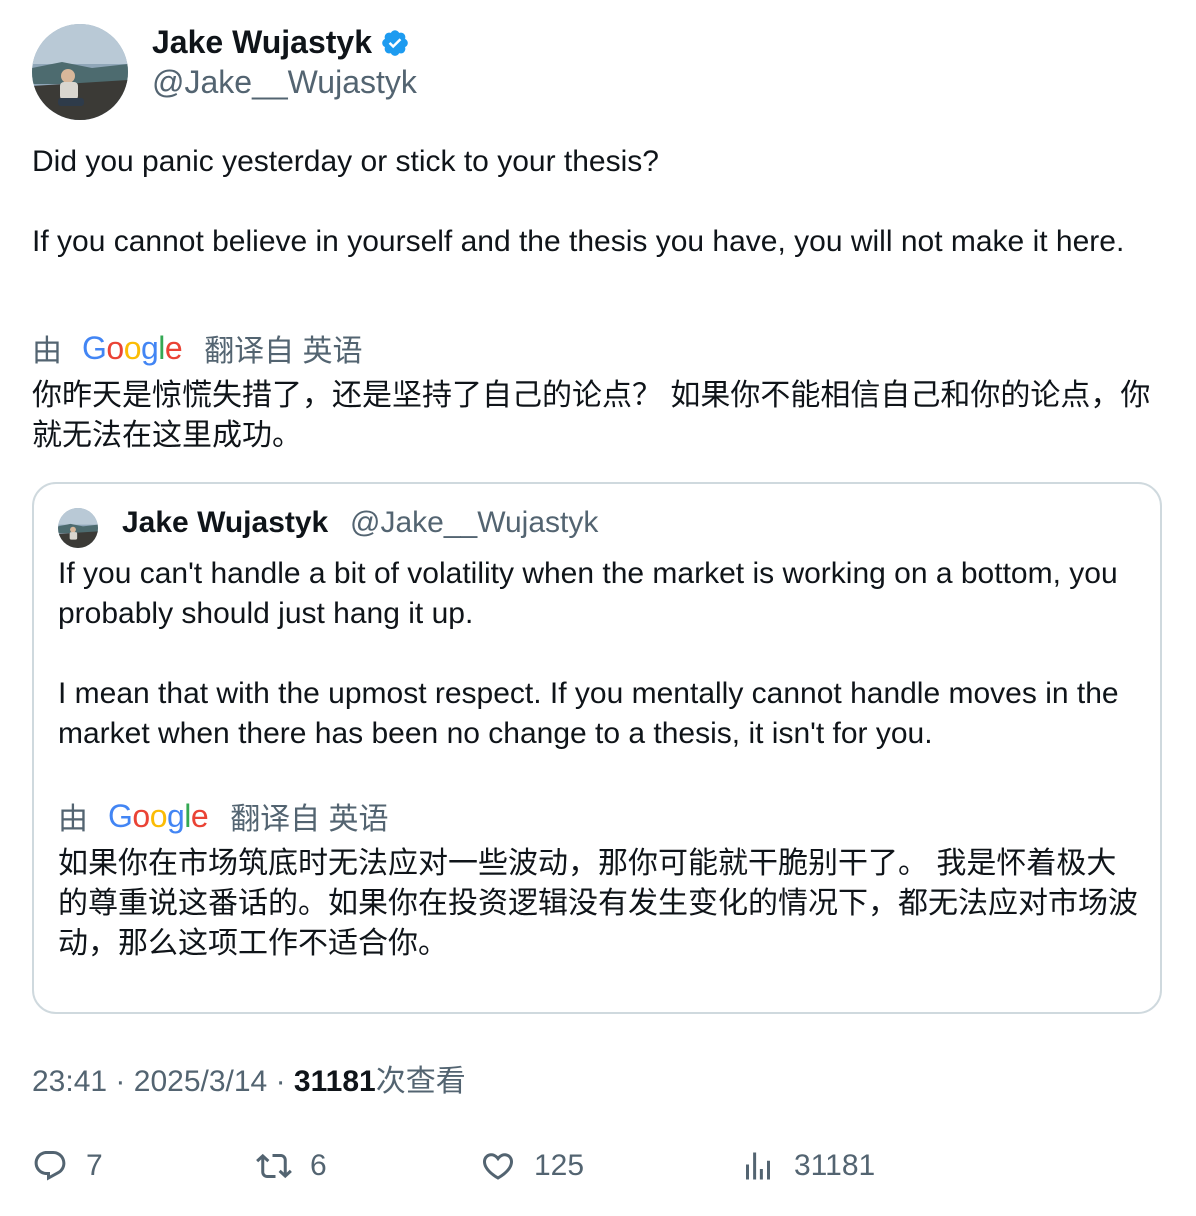  What do you see at coordinates (559, 1165) in the screenshot?
I see `like-count: 125` at bounding box center [559, 1165].